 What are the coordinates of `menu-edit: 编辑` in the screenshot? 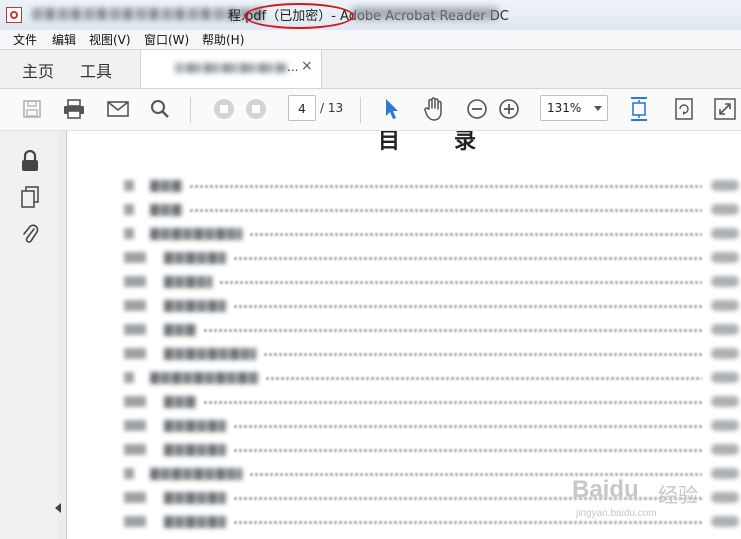 It's located at (64, 39).